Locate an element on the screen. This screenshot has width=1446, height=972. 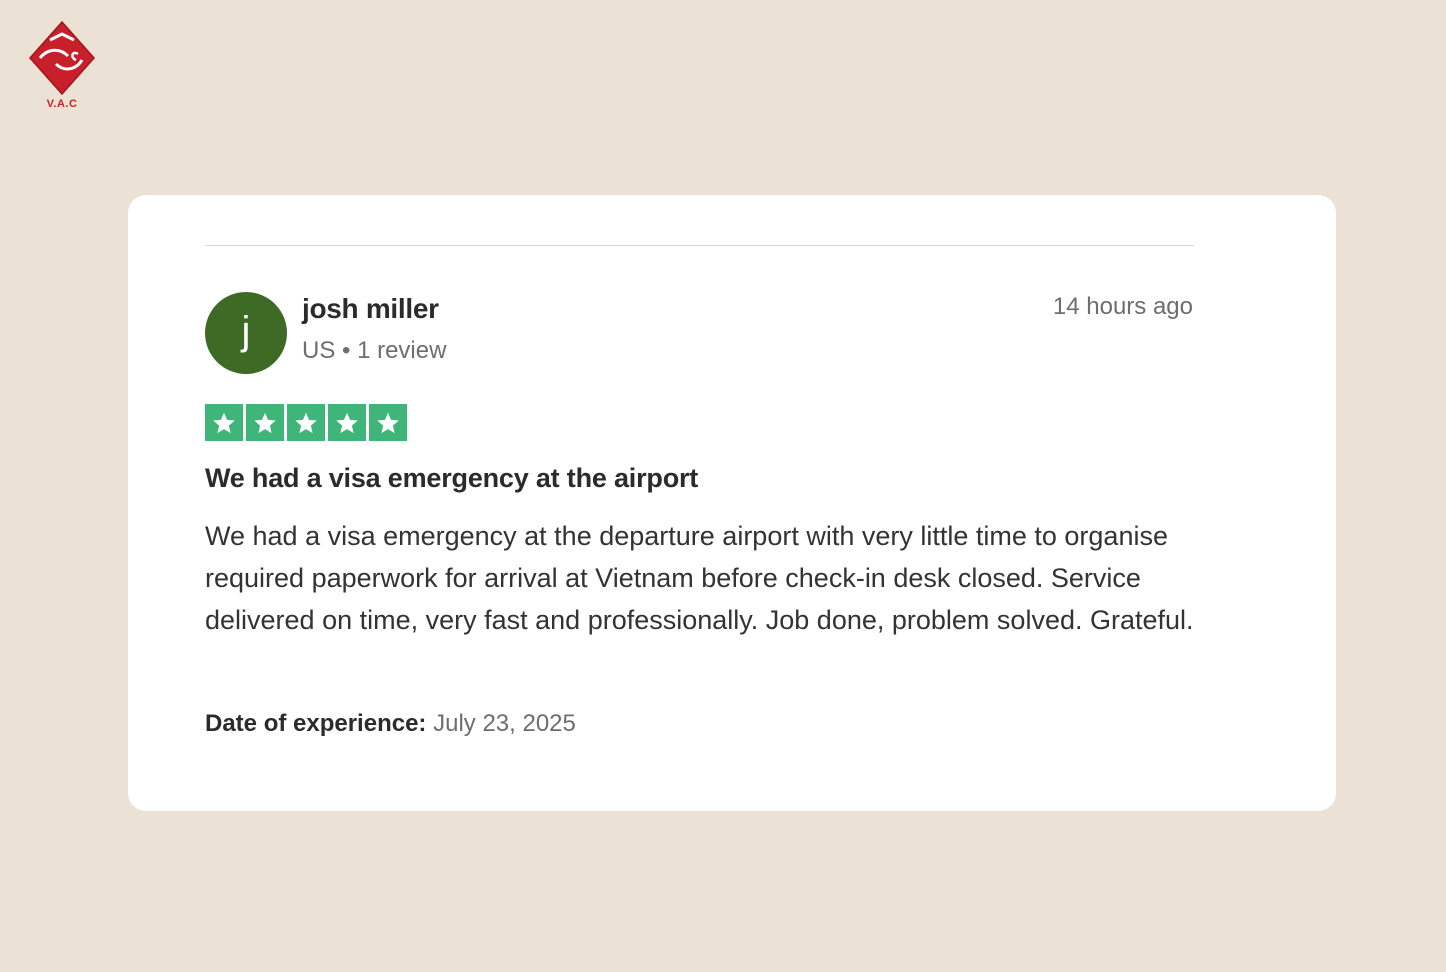
experience-label: Date of experience: is located at coordinates (316, 723).